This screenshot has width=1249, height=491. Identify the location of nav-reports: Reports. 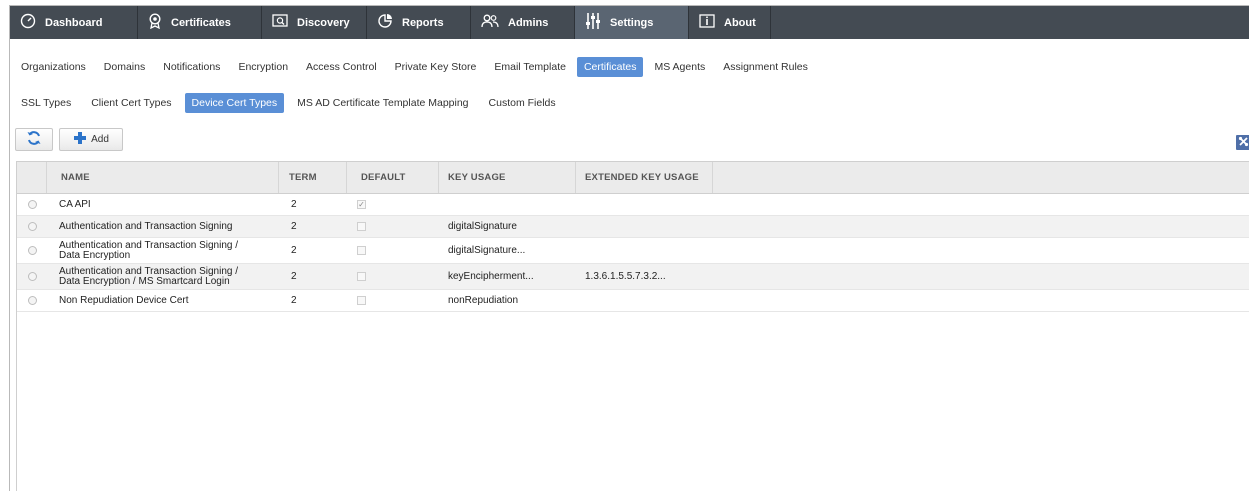
(419, 22).